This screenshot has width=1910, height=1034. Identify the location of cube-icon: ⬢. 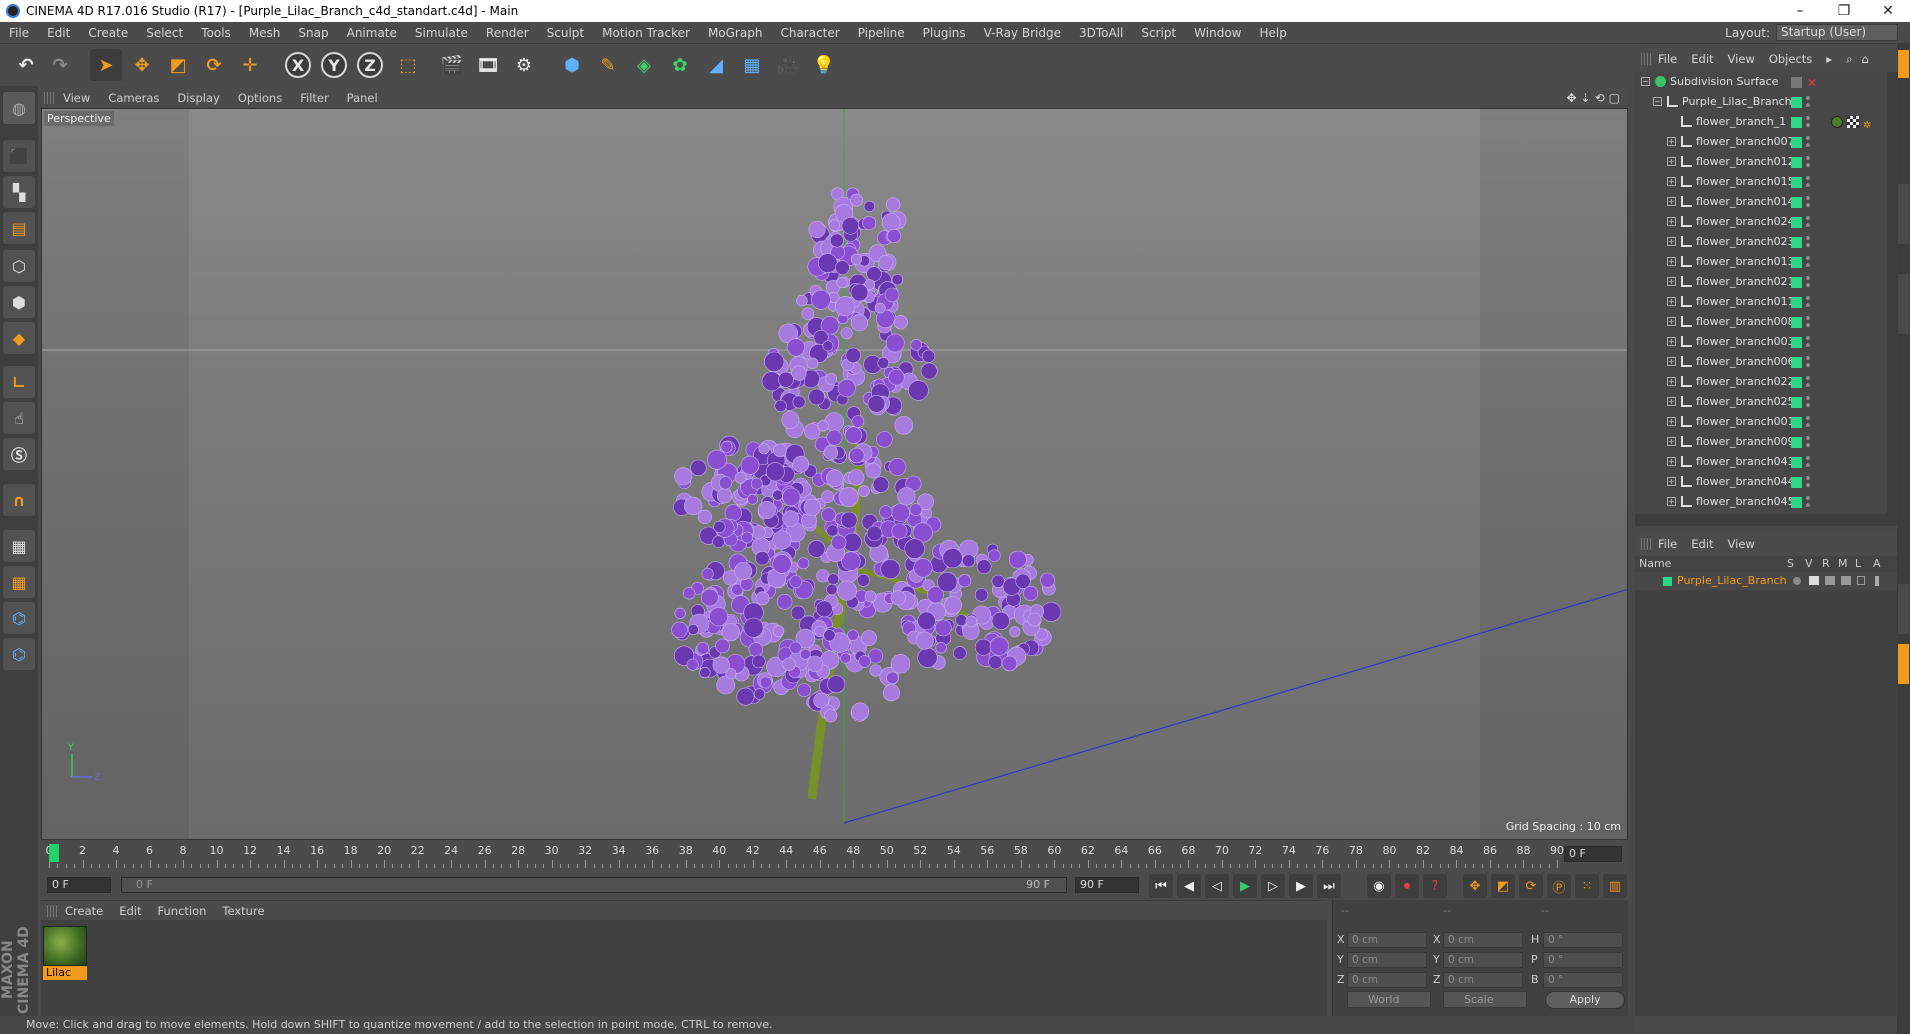
(572, 65).